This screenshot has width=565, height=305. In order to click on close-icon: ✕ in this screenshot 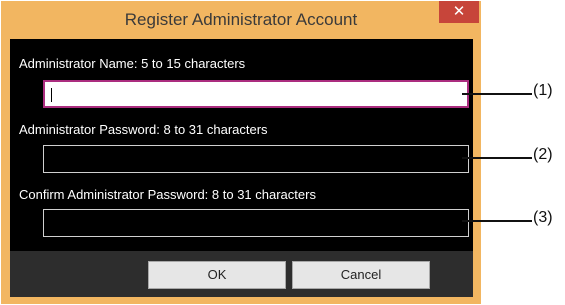, I will do `click(459, 11)`.